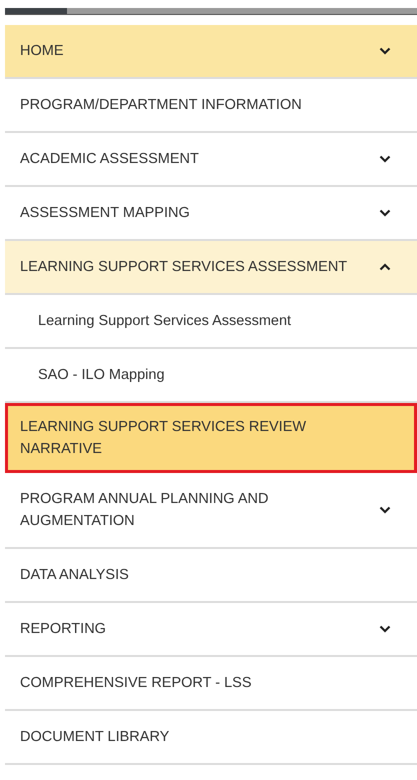 This screenshot has height=780, width=417. Describe the element at coordinates (211, 52) in the screenshot. I see `menu-item: HOME` at that location.